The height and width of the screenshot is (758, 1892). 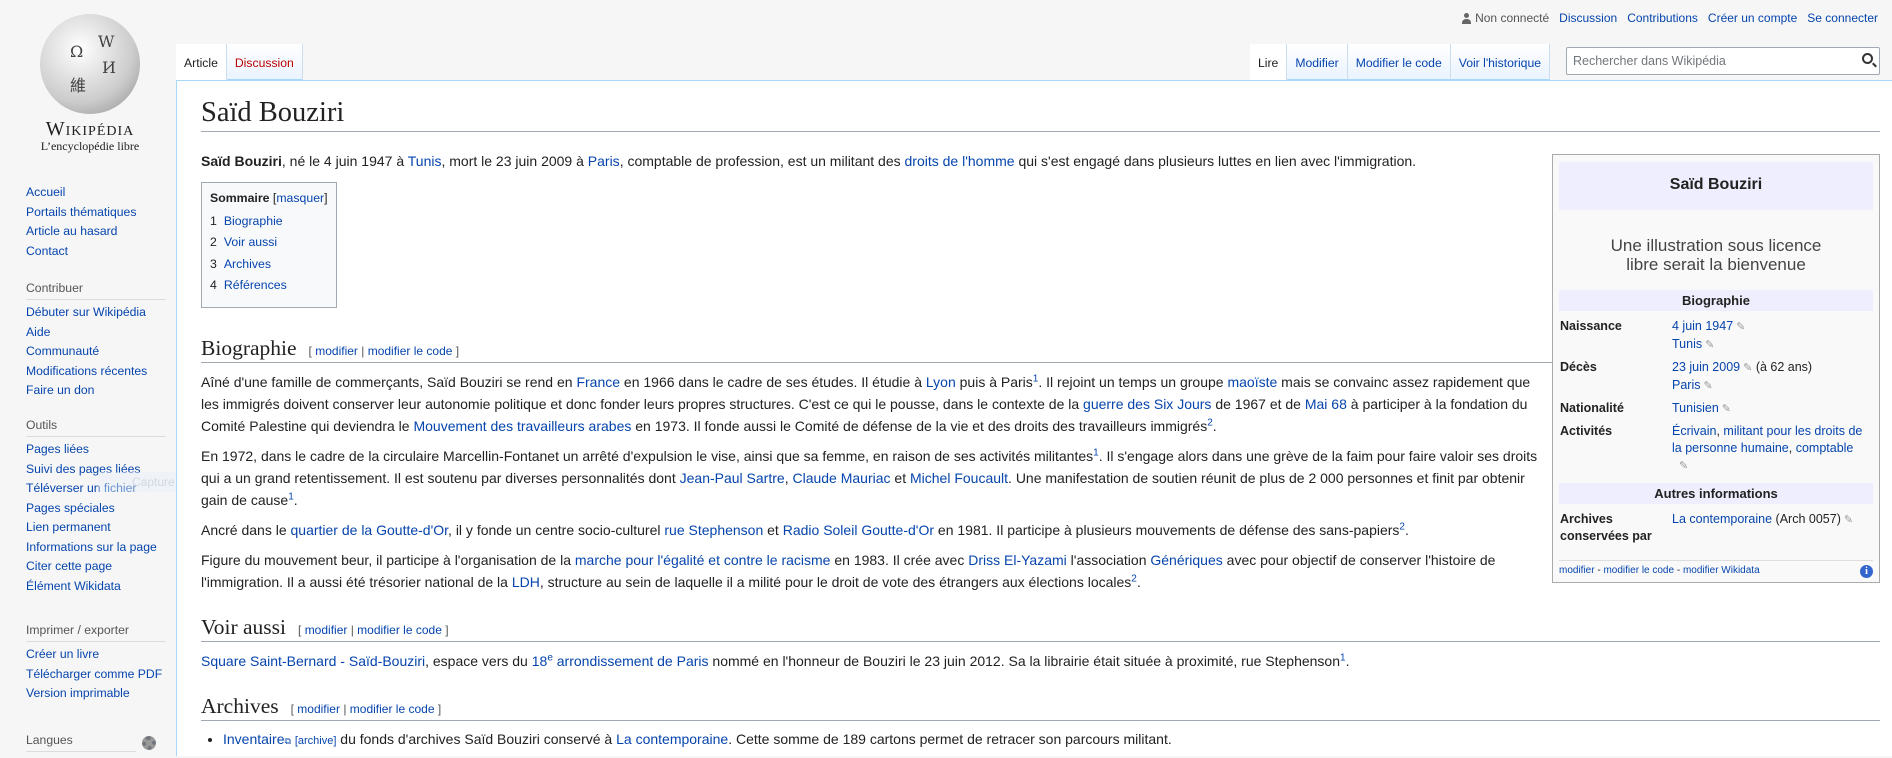 I want to click on personal-link-creer-un-compte: Créer un compte, so click(x=1752, y=18).